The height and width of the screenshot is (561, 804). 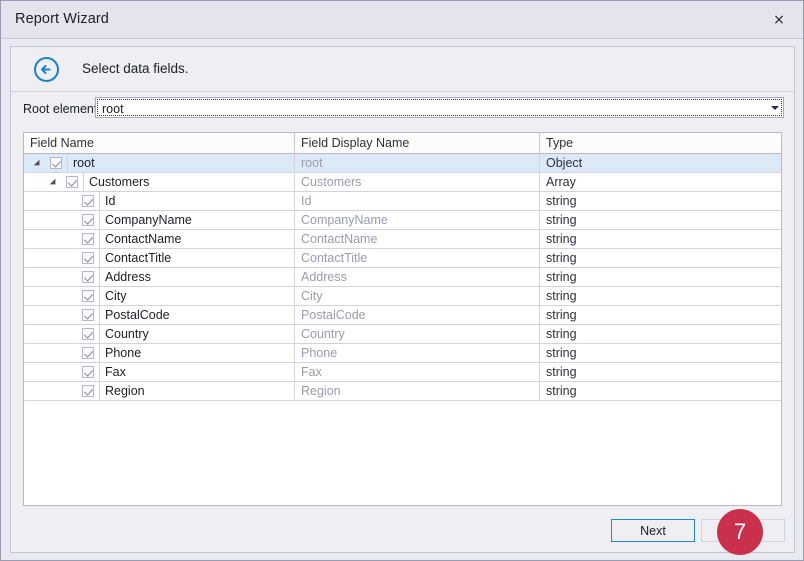 What do you see at coordinates (417, 334) in the screenshot?
I see `cell-field-display-name: Country` at bounding box center [417, 334].